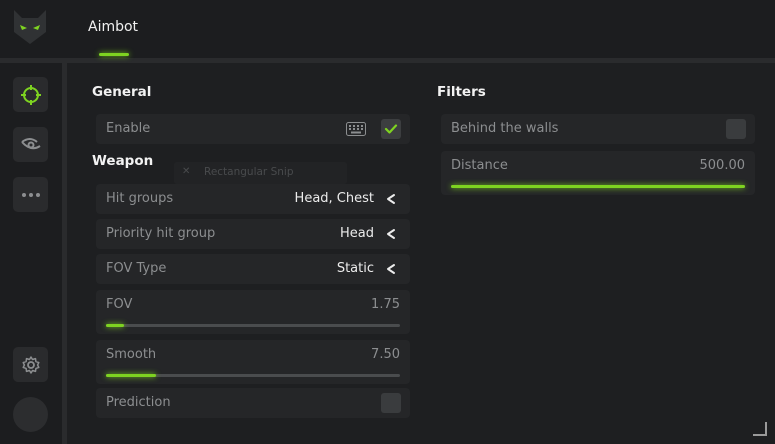 This screenshot has width=775, height=444. Describe the element at coordinates (253, 362) in the screenshot. I see `smooth-slider-row: Smooth 7.50` at that location.